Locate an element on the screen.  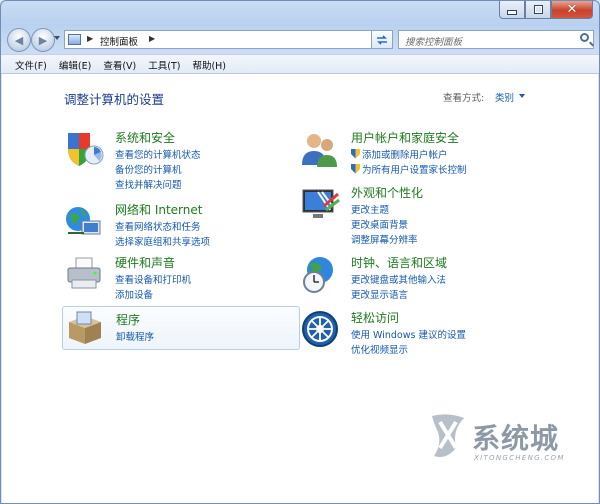
category-ease-of-access: 轻松访问 使用 Windows 建议的设置 优化视频显示 is located at coordinates (445, 332).